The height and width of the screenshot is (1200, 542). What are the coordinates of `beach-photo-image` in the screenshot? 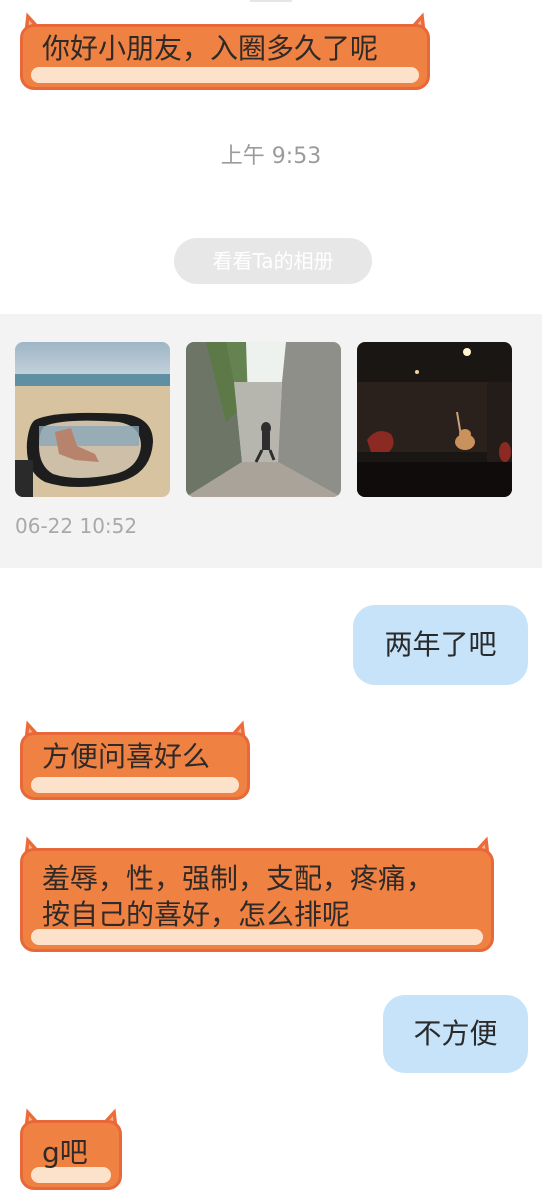 It's located at (92, 419).